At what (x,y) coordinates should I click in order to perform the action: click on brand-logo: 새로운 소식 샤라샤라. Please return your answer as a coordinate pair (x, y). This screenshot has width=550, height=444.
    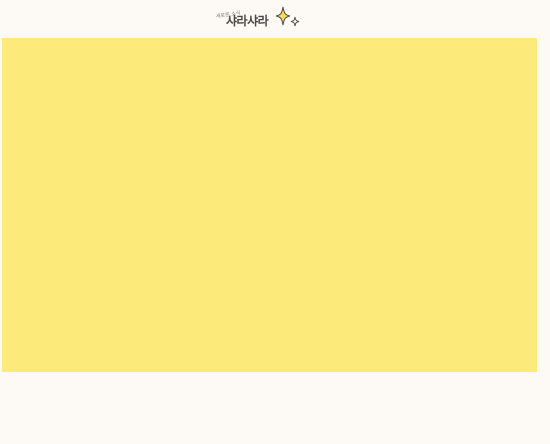
    Looking at the image, I should click on (257, 18).